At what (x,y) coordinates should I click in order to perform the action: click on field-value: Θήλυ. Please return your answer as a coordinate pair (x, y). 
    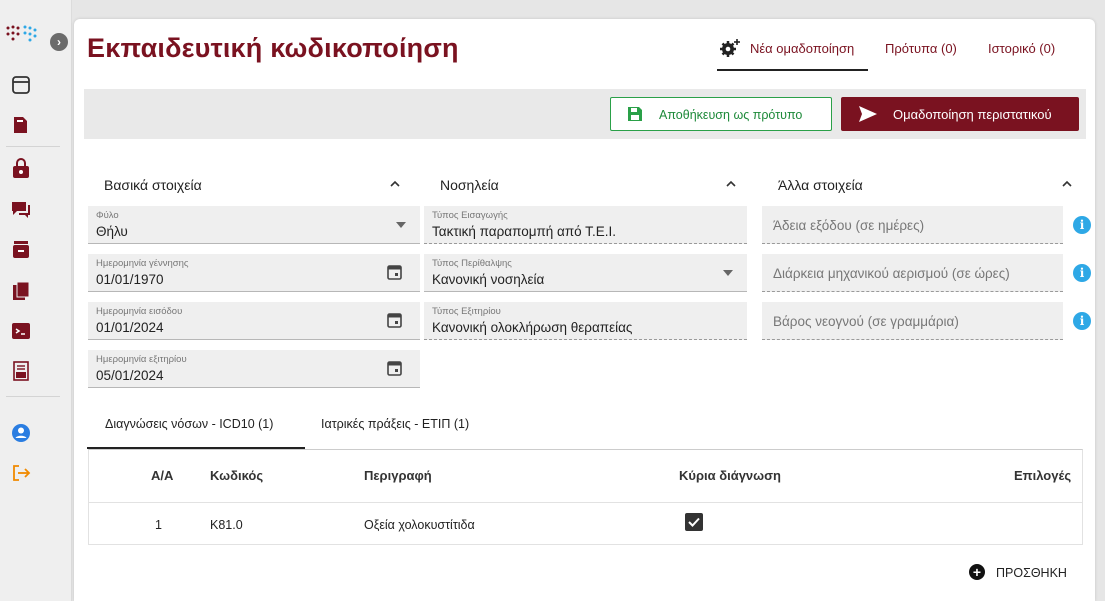
    Looking at the image, I should click on (112, 231).